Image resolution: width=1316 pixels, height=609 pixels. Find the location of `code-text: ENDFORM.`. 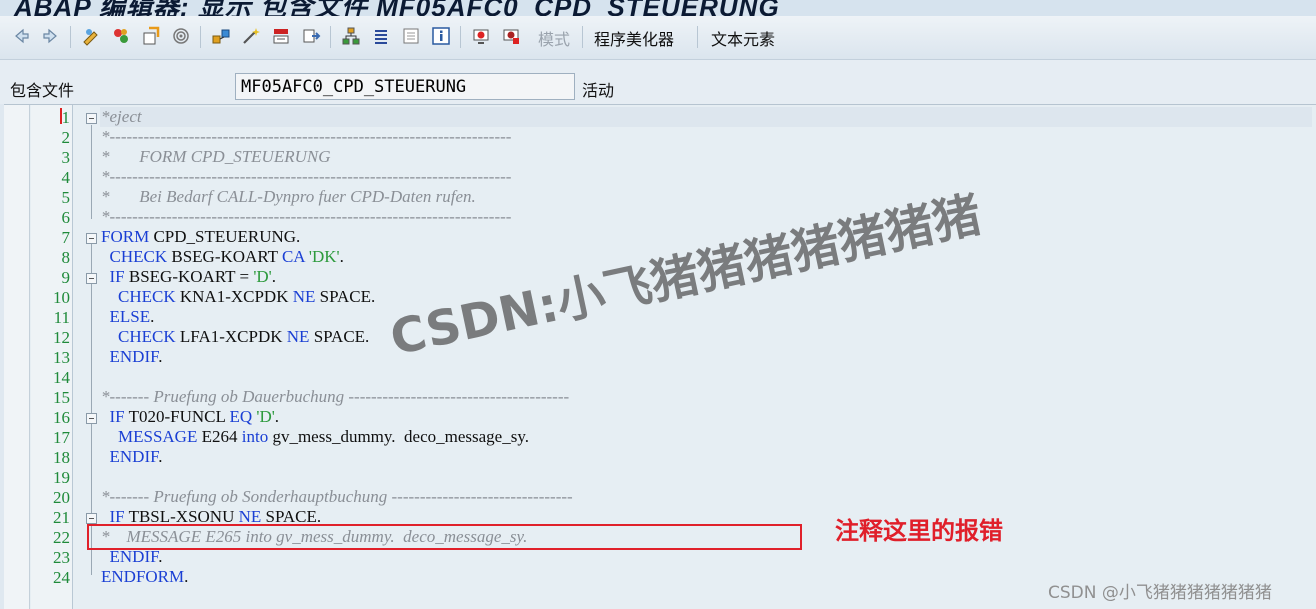

code-text: ENDFORM. is located at coordinates (145, 576).